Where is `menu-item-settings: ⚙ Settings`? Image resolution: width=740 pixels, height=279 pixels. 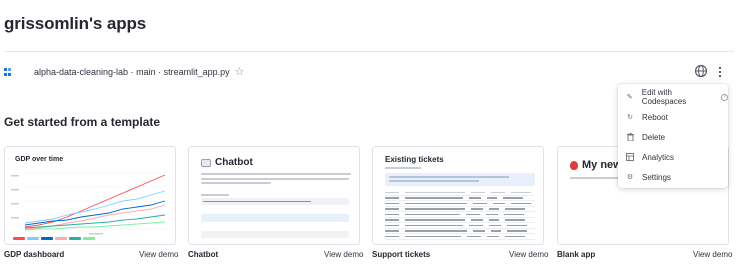 menu-item-settings: ⚙ Settings is located at coordinates (673, 177).